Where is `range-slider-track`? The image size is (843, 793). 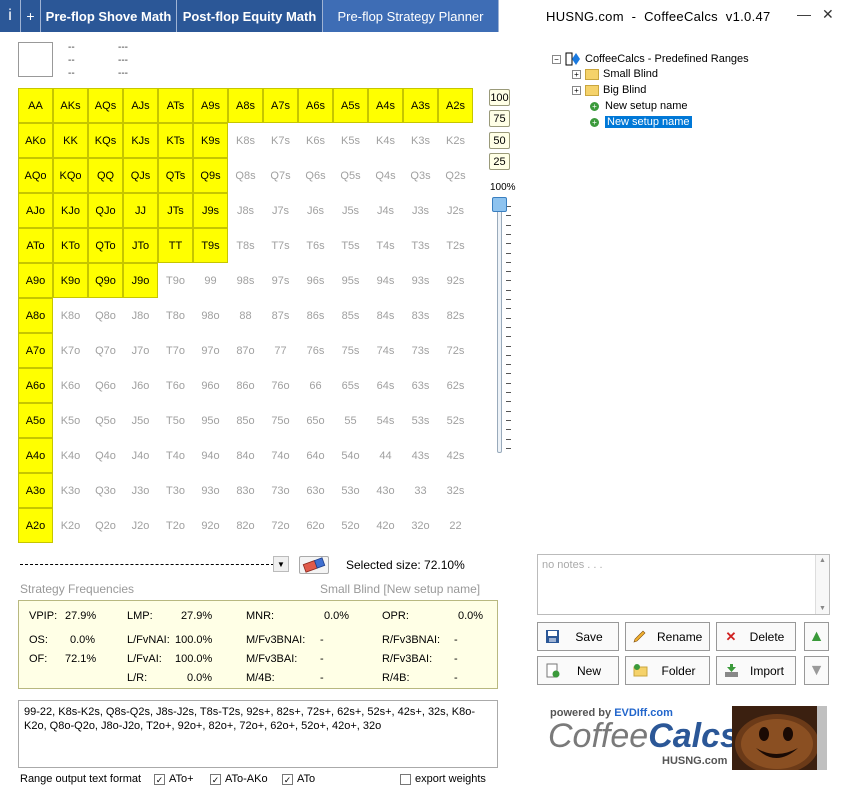 range-slider-track is located at coordinates (499, 329).